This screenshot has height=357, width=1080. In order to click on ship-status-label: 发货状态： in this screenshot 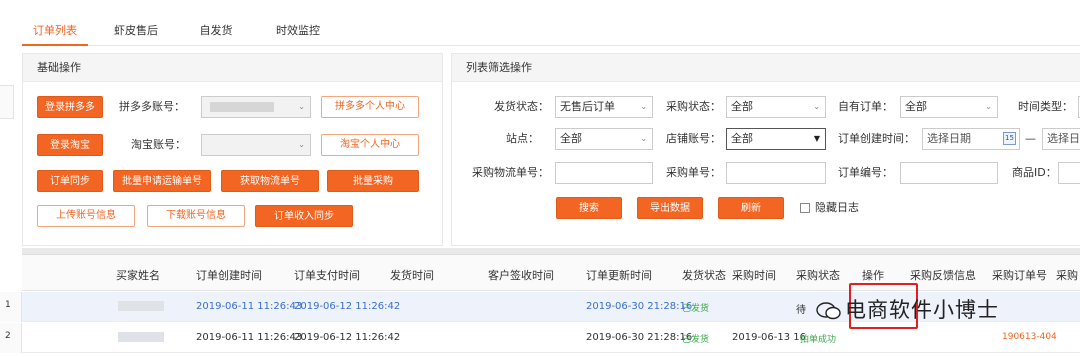, I will do `click(521, 106)`.